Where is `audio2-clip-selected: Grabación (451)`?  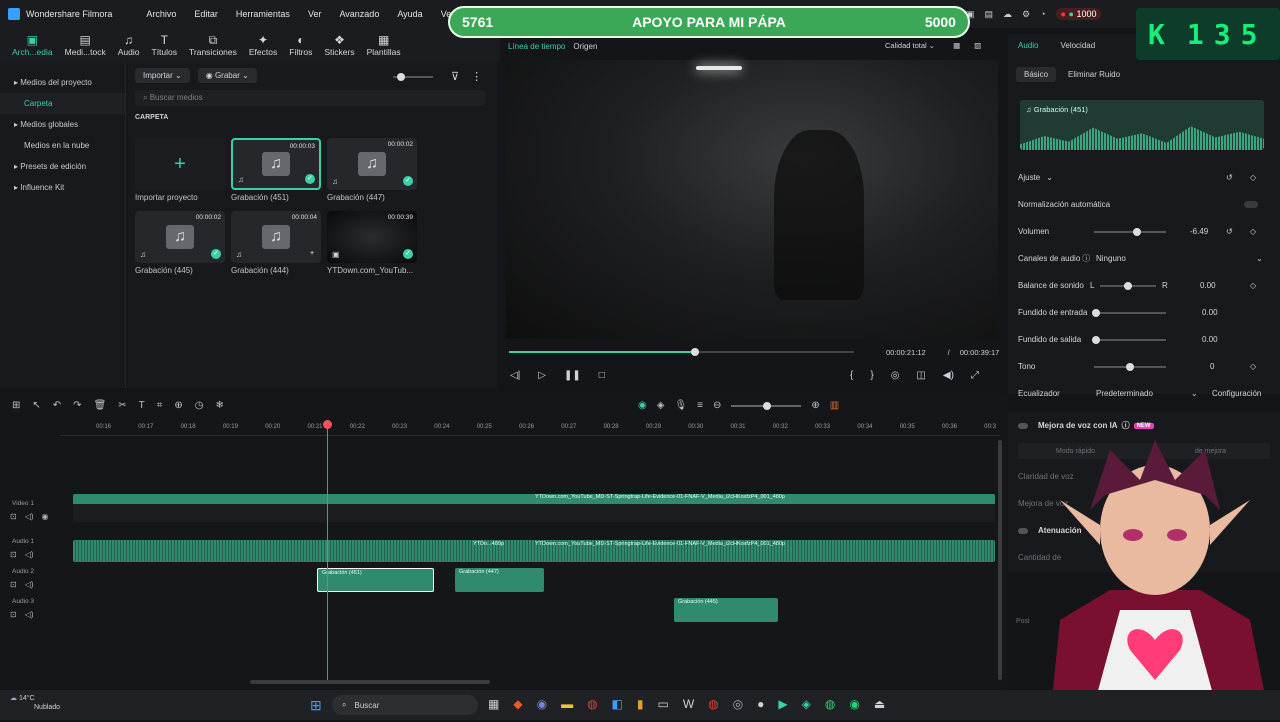 audio2-clip-selected: Grabación (451) is located at coordinates (375, 580).